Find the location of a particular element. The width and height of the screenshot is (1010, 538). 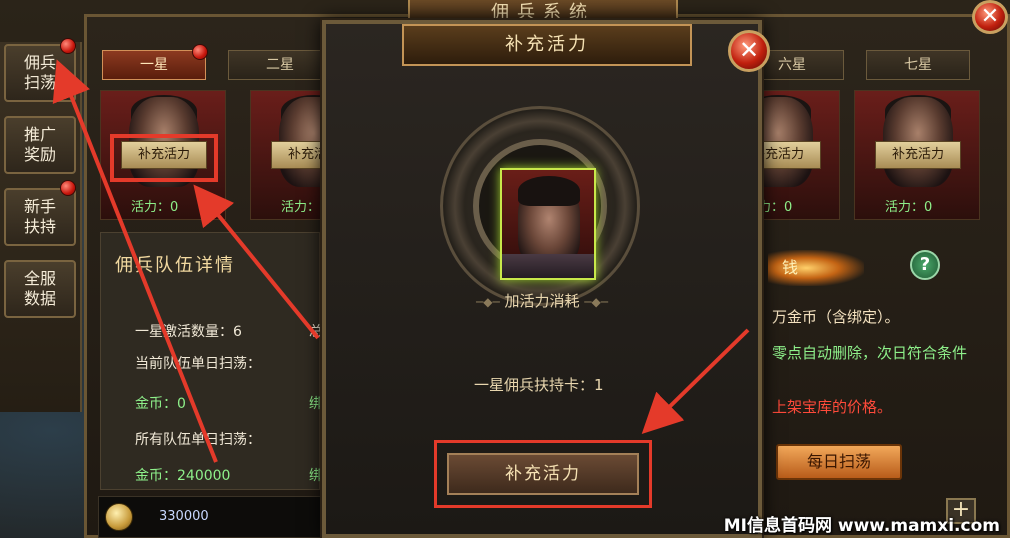

side-menu-label: 推广 奖励 is located at coordinates (39, 144).